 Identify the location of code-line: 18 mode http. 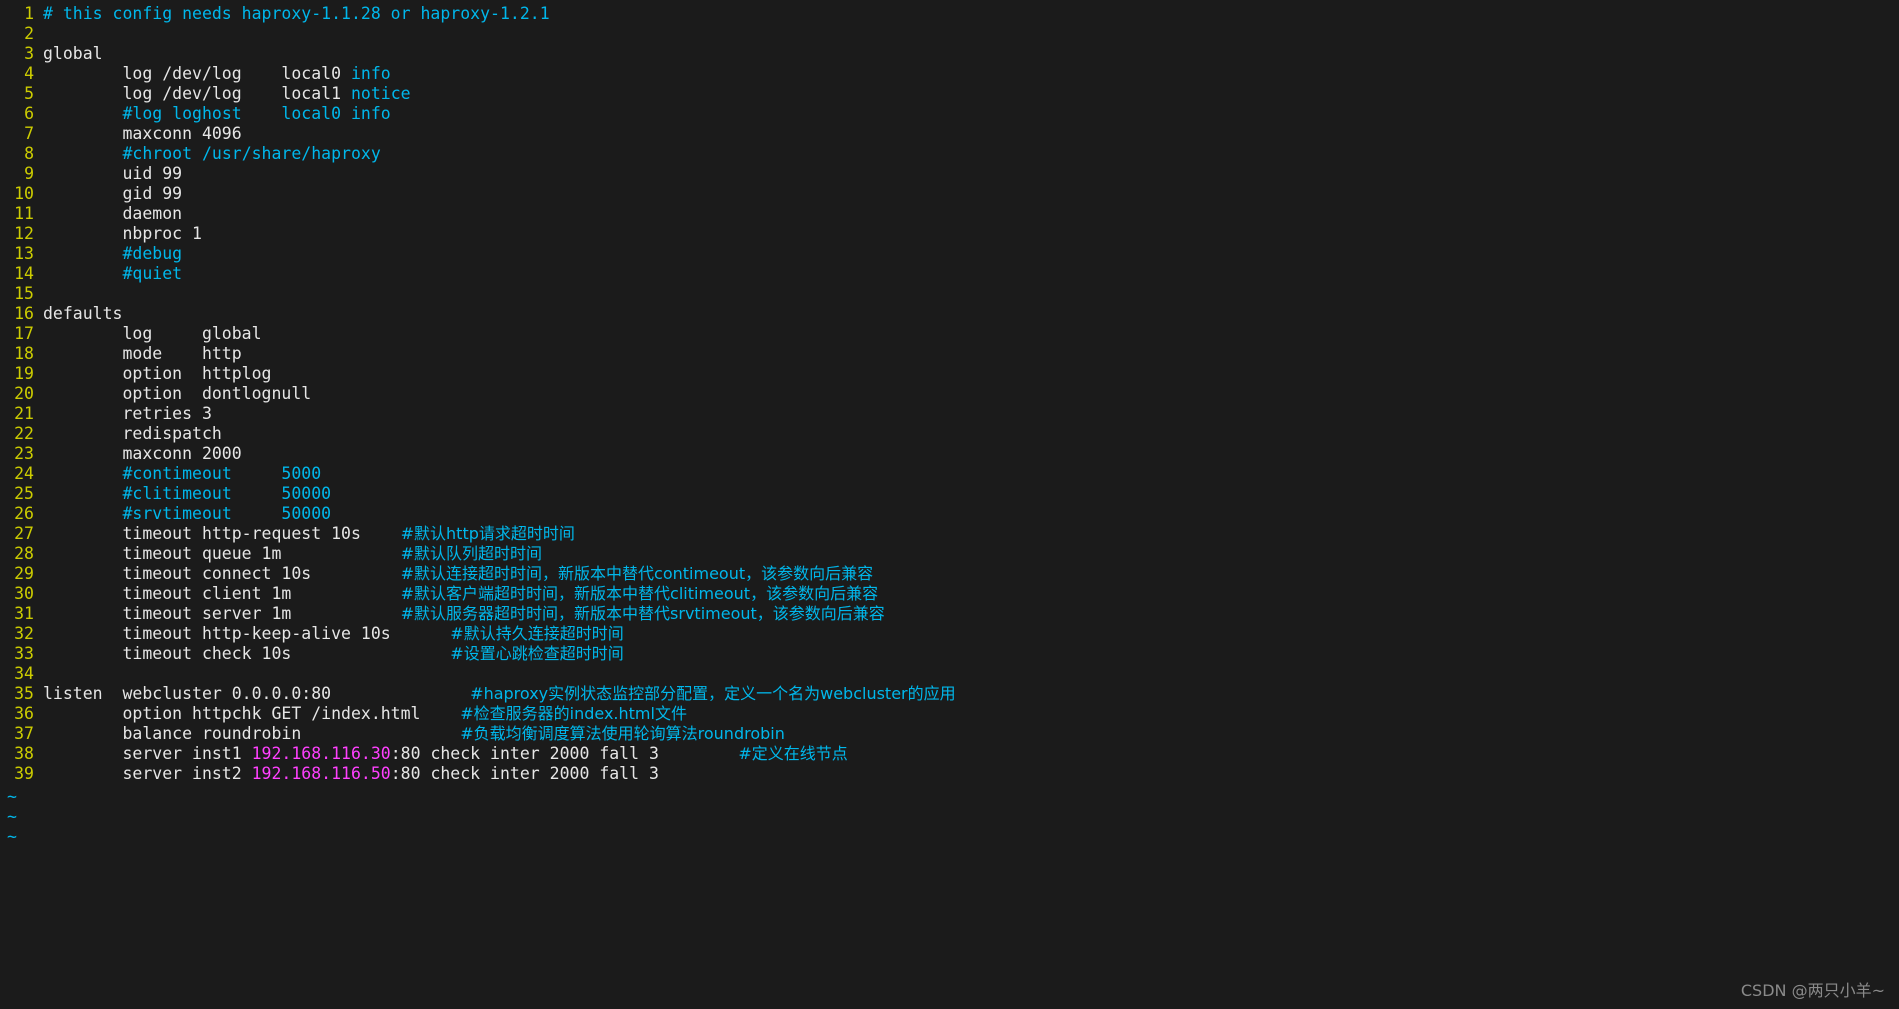
(478, 354).